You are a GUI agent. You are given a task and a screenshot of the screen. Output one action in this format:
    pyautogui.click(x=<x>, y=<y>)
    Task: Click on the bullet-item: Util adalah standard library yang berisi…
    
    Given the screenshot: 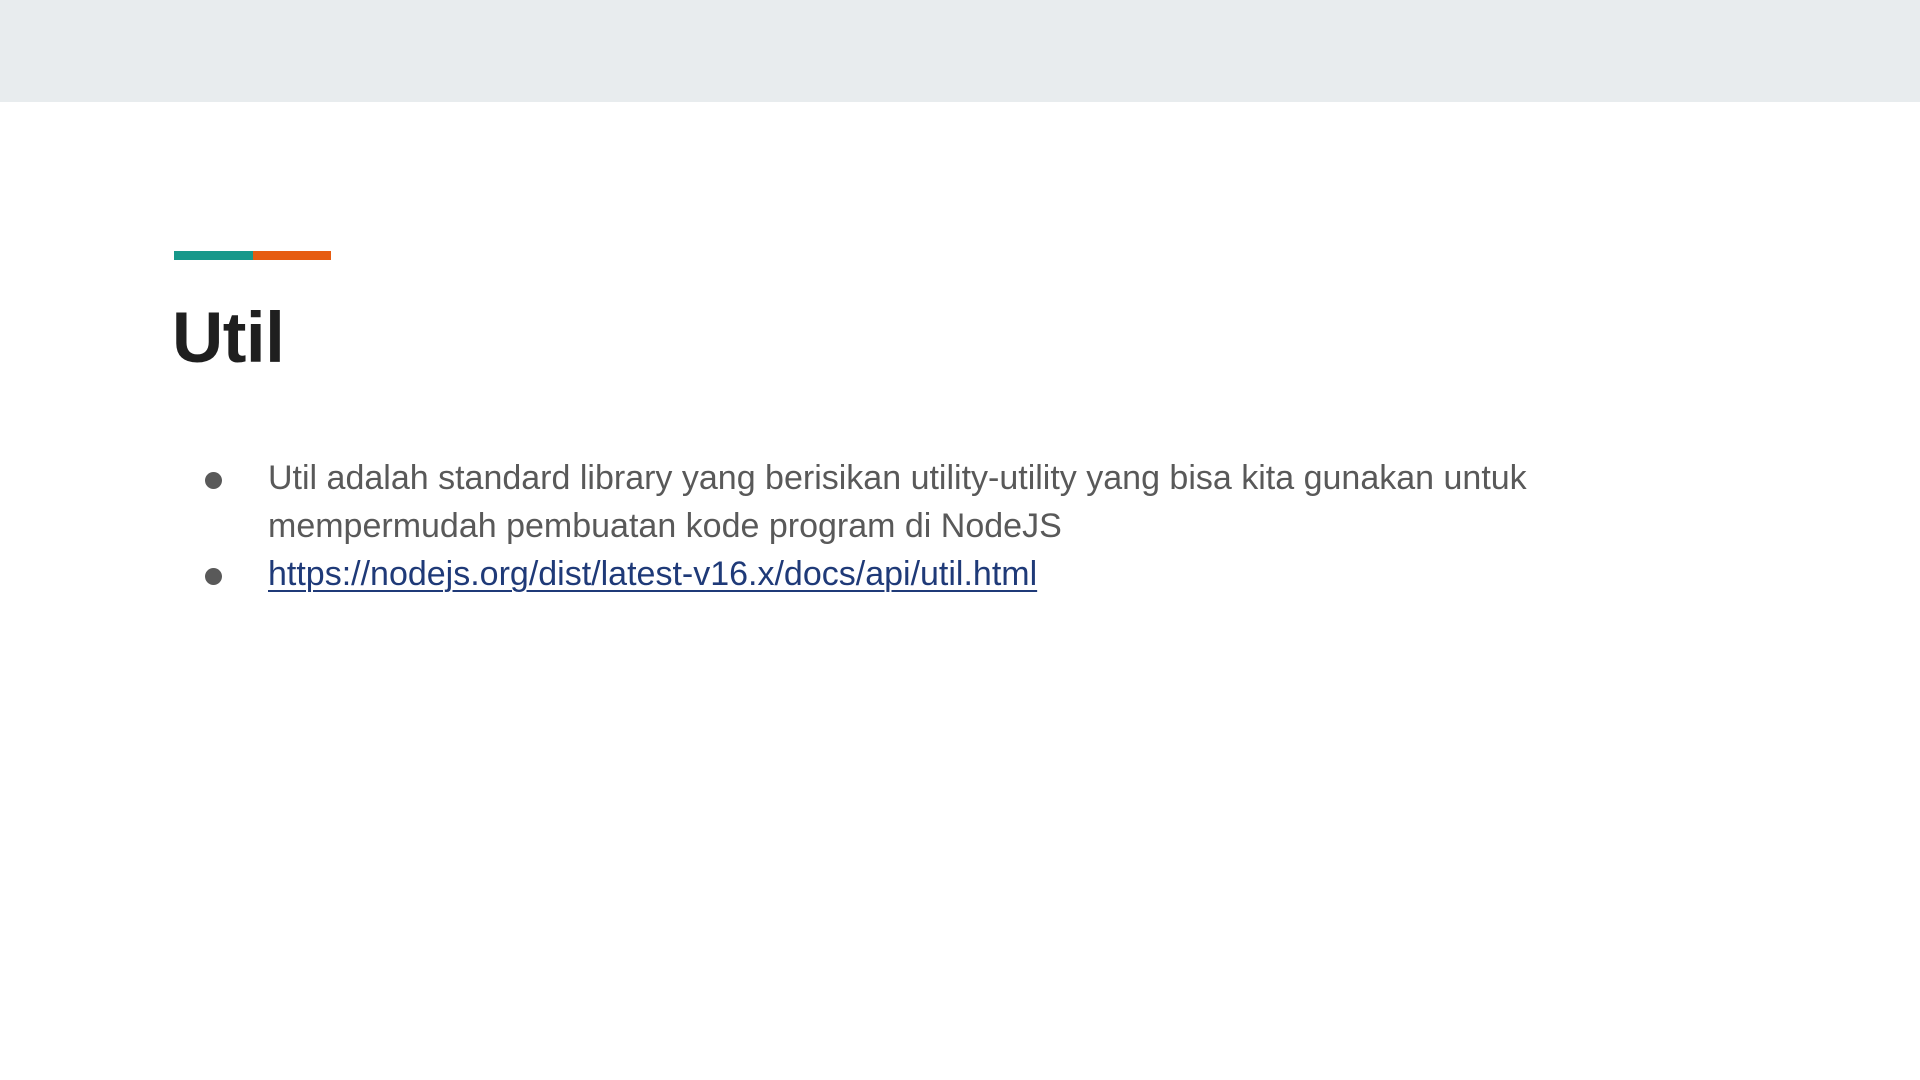 What is the action you would take?
    pyautogui.click(x=900, y=502)
    